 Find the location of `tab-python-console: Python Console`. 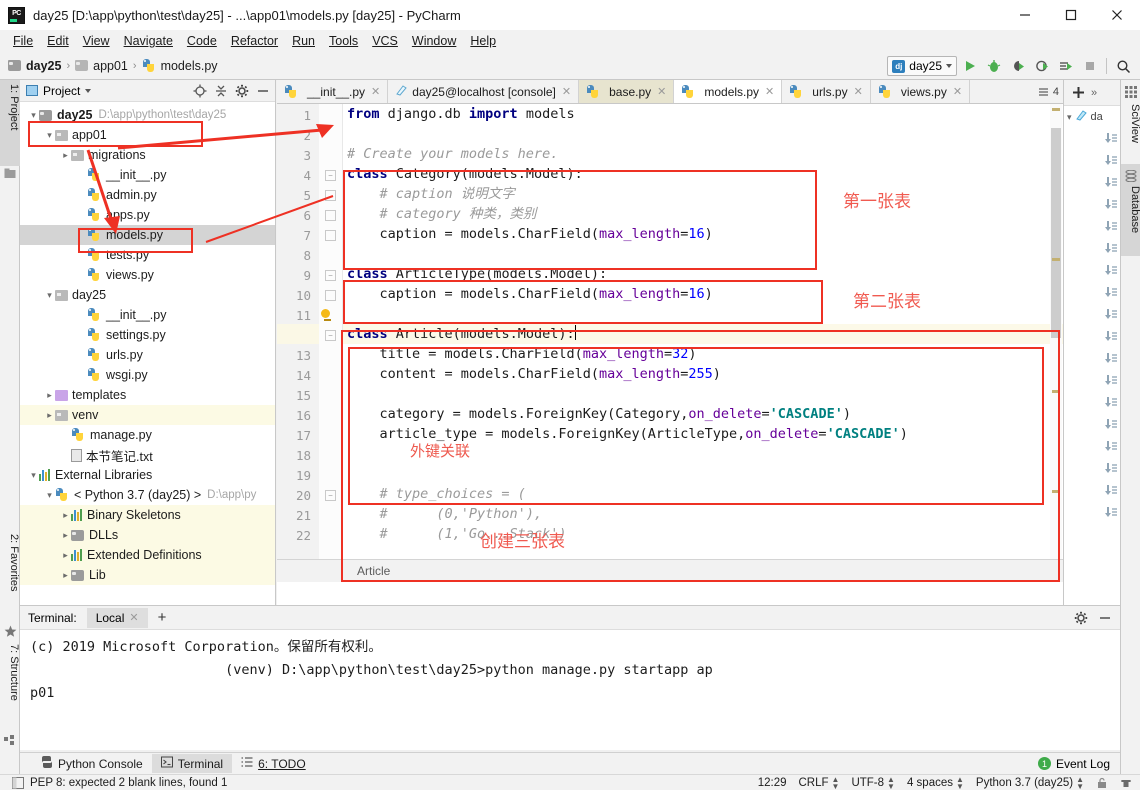

tab-python-console: Python Console is located at coordinates (92, 763).